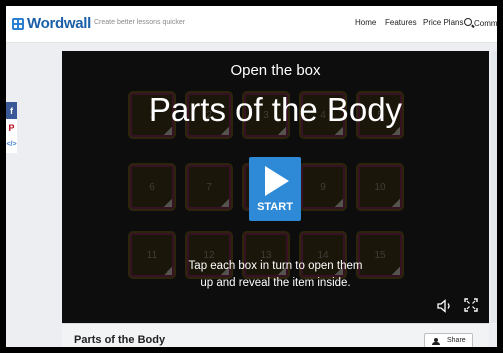 This screenshot has height=353, width=503. What do you see at coordinates (277, 181) in the screenshot?
I see `play-icon` at bounding box center [277, 181].